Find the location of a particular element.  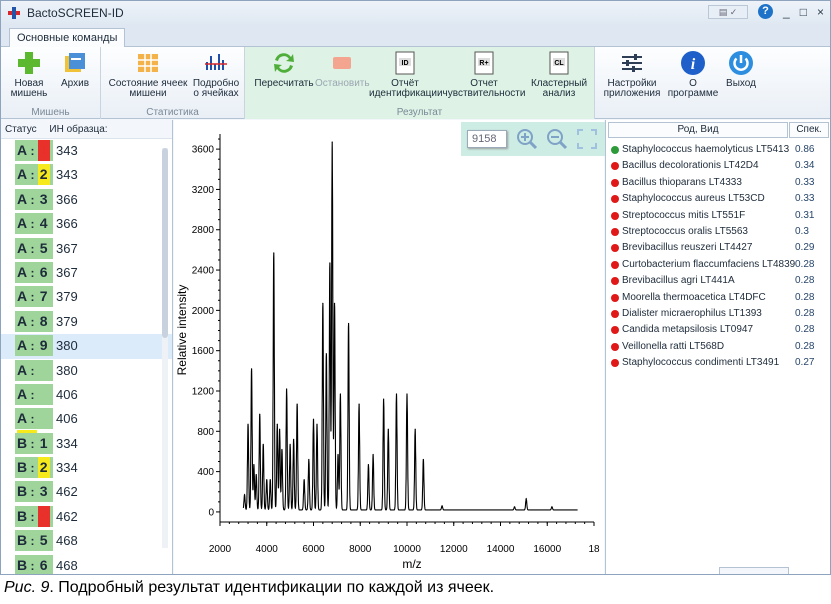

cell-row: A : 6 367 is located at coordinates (86, 273).